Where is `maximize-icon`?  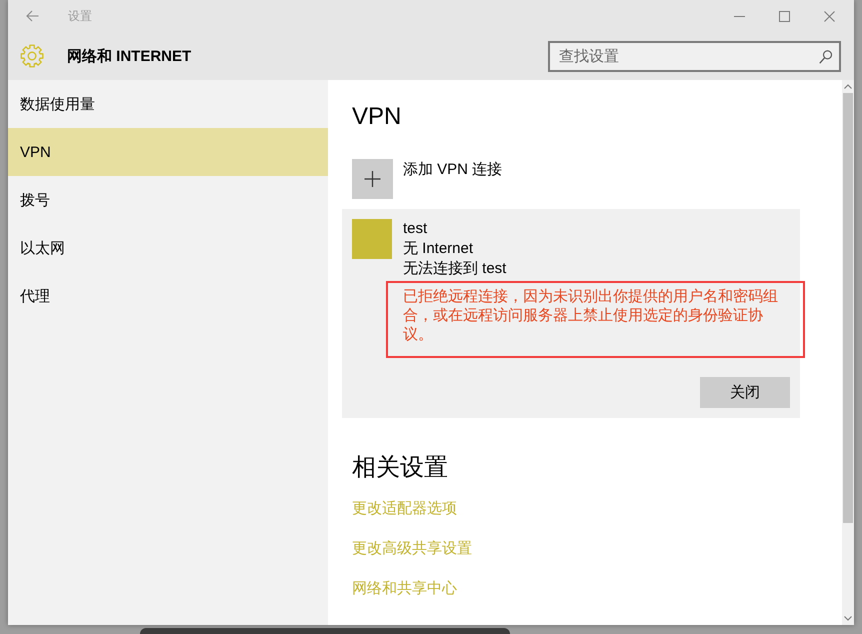
maximize-icon is located at coordinates (784, 16).